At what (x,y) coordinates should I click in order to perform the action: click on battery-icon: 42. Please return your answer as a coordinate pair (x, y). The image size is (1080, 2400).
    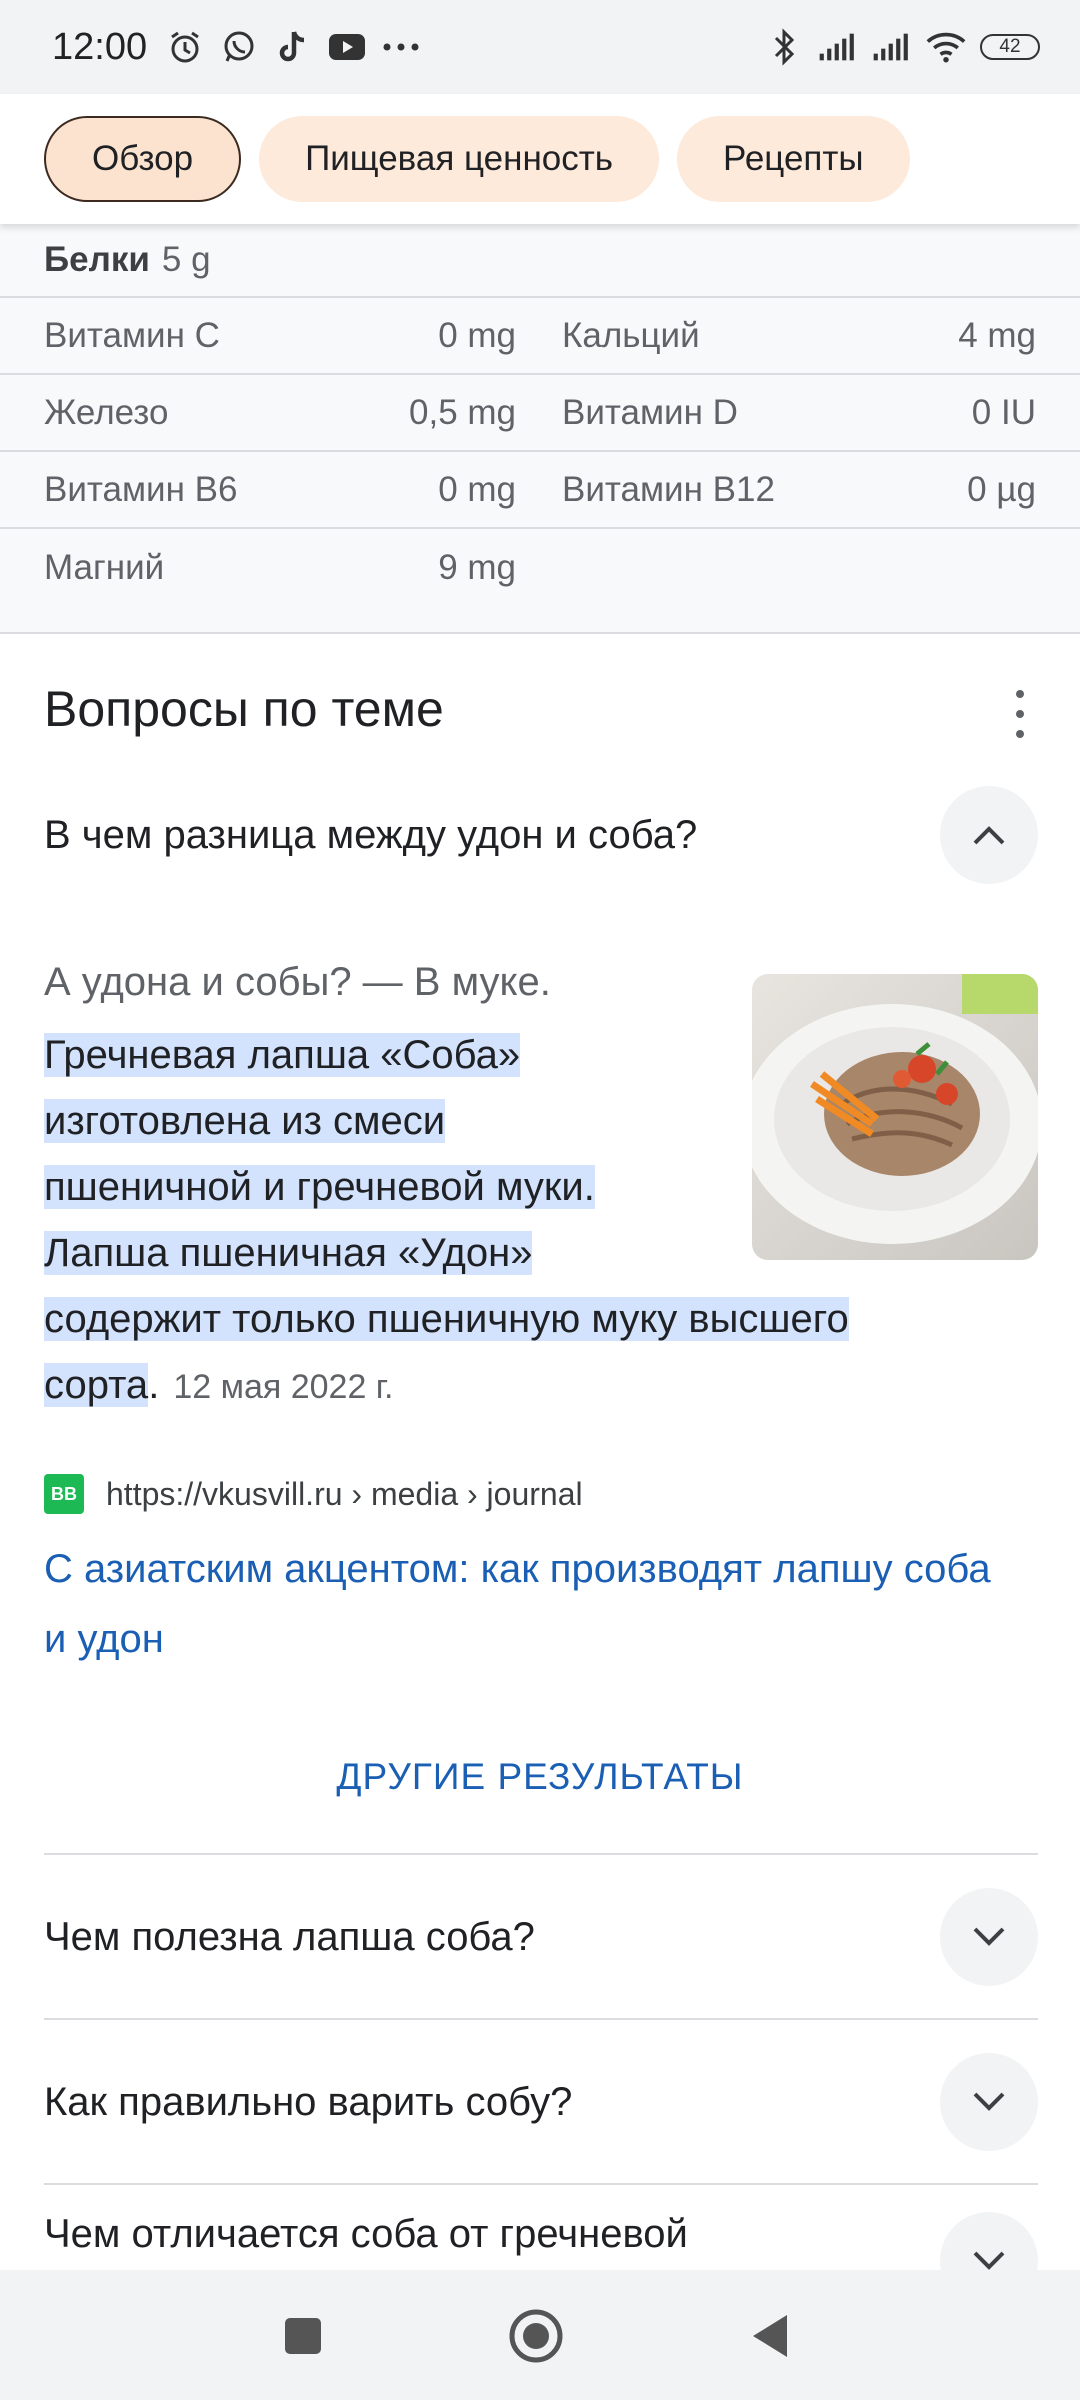
    Looking at the image, I should click on (1010, 47).